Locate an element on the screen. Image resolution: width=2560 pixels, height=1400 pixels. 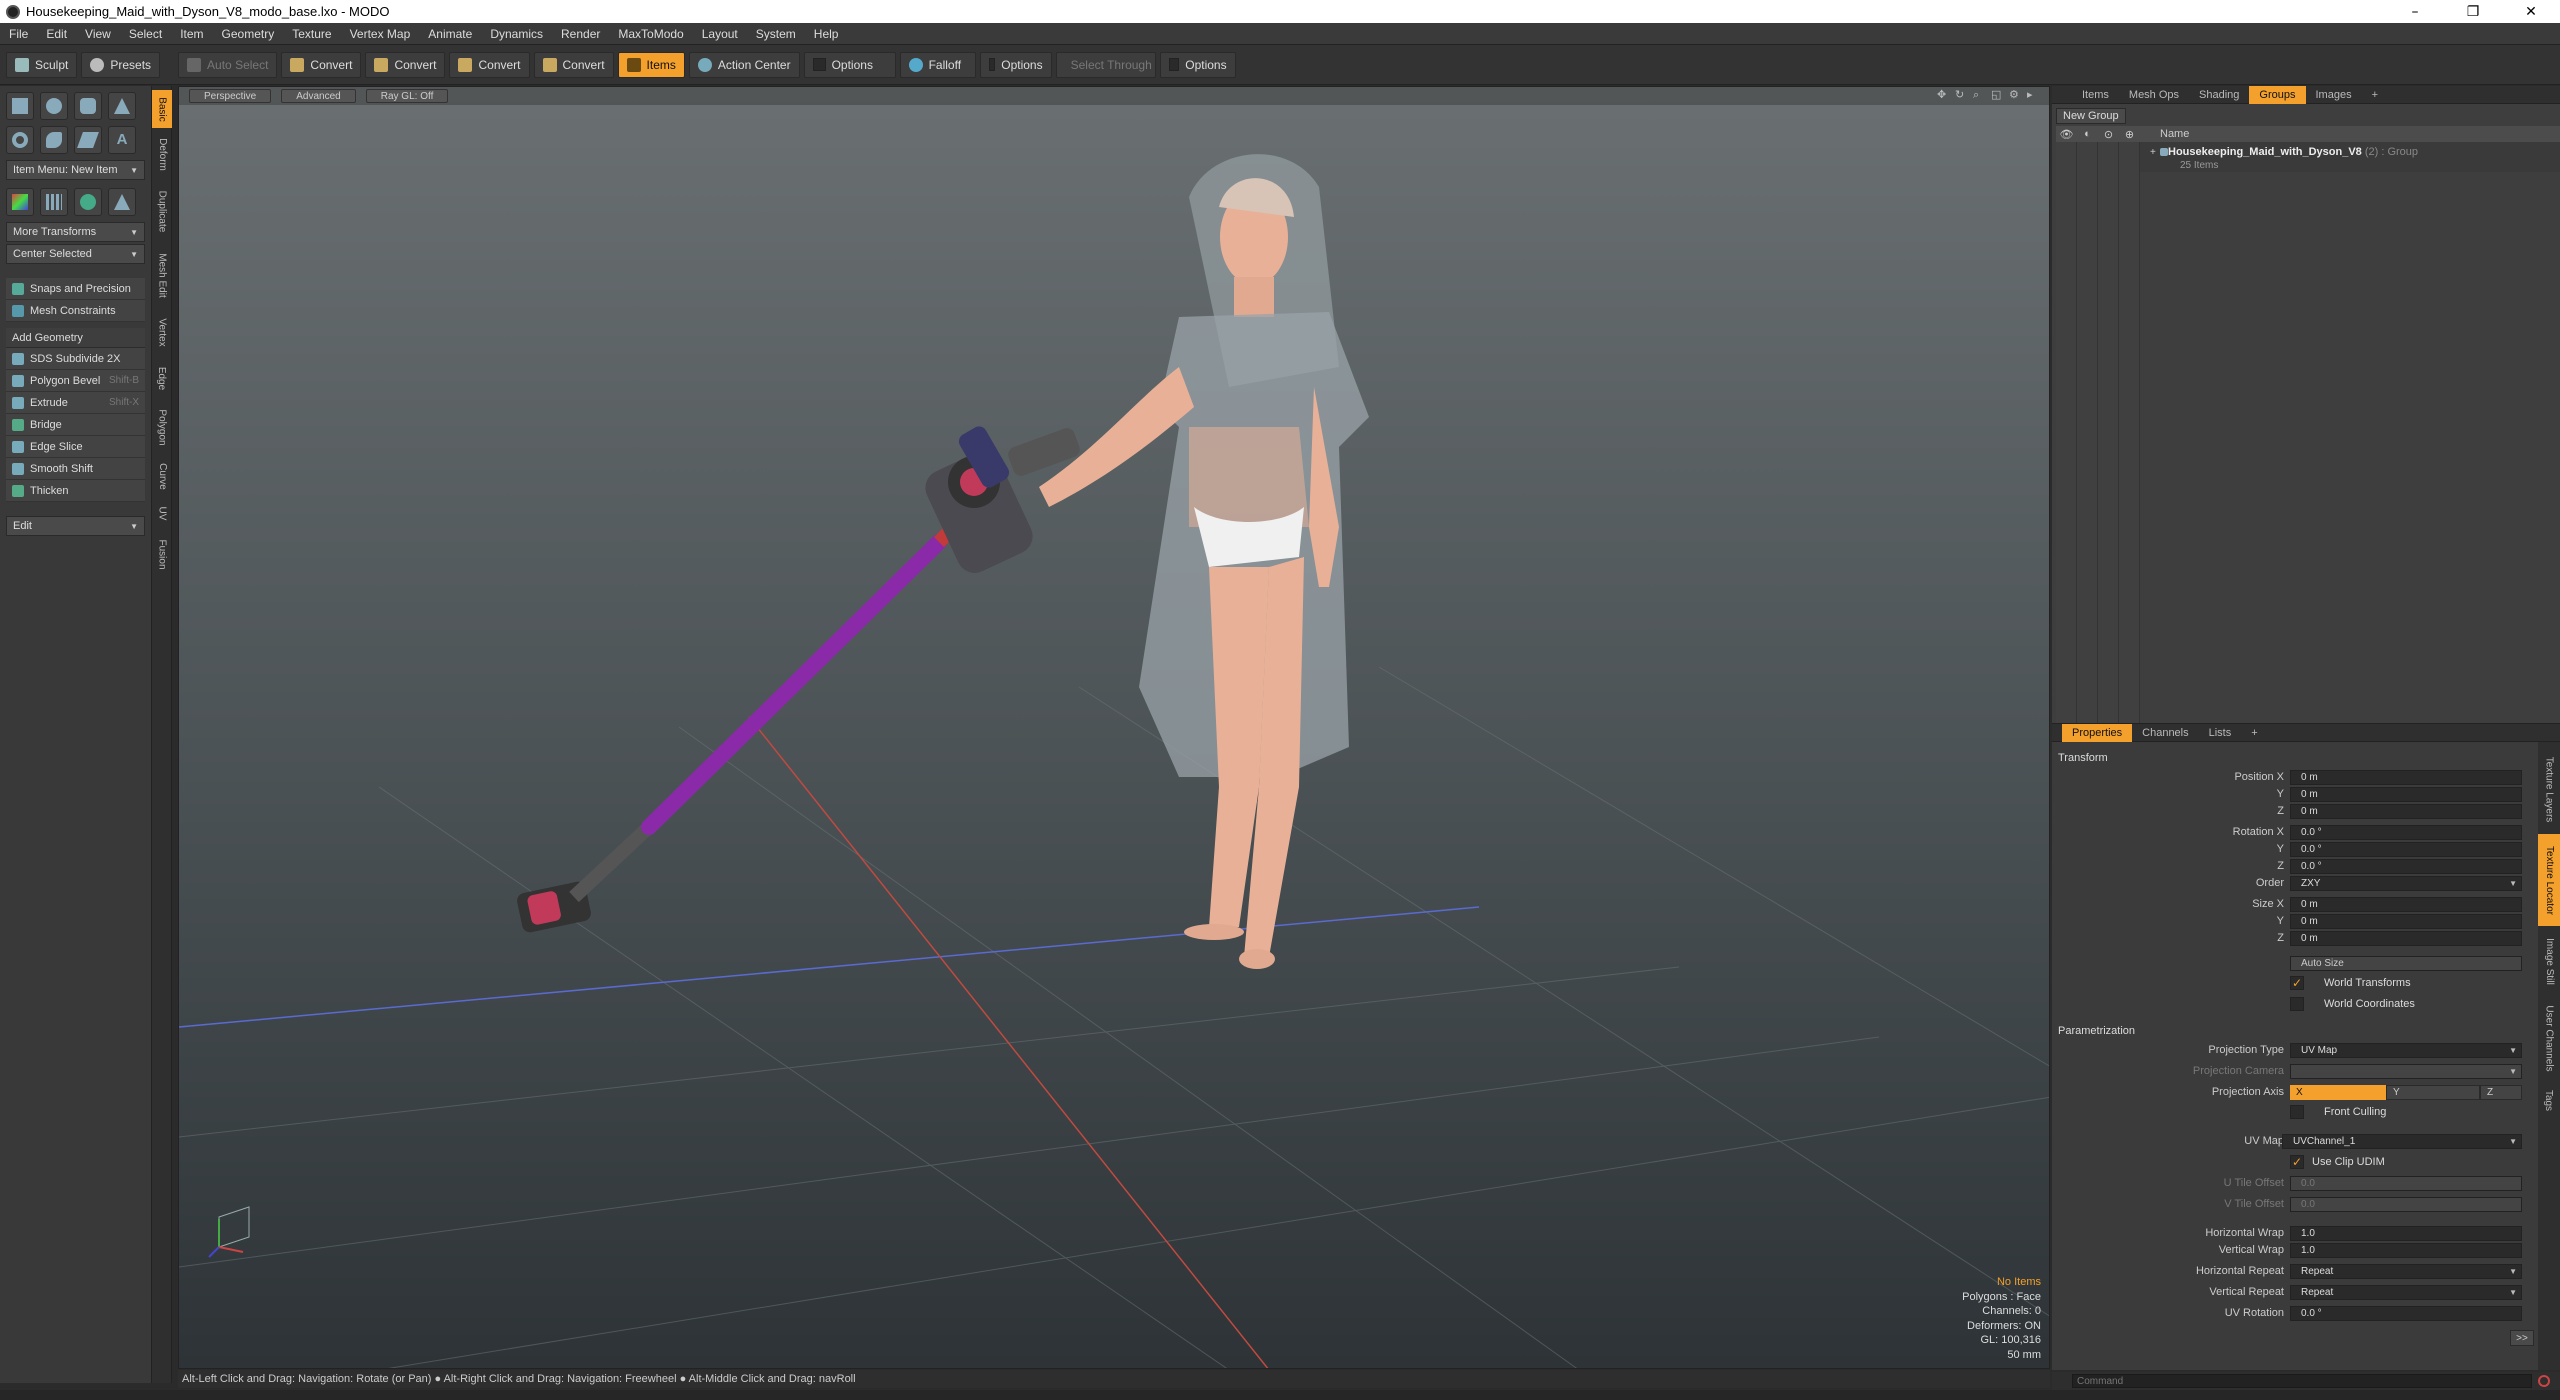
command-history-icon is located at coordinates (2544, 1381).